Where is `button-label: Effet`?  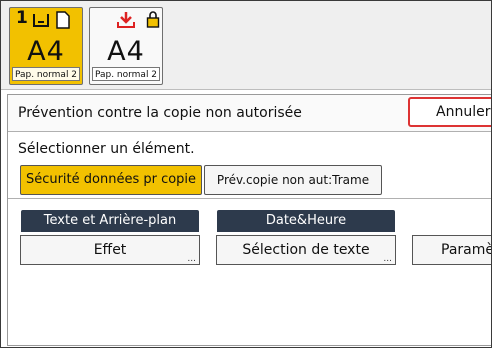
button-label: Effet is located at coordinates (110, 250).